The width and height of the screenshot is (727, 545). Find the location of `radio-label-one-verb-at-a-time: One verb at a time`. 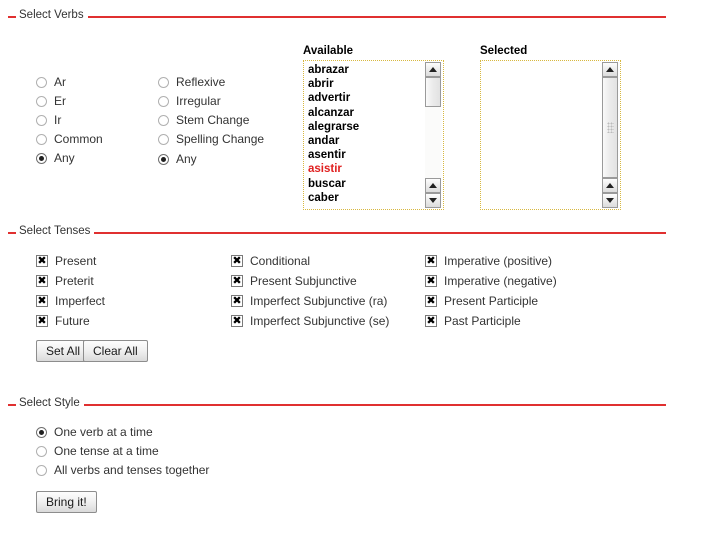

radio-label-one-verb-at-a-time: One verb at a time is located at coordinates (103, 432).